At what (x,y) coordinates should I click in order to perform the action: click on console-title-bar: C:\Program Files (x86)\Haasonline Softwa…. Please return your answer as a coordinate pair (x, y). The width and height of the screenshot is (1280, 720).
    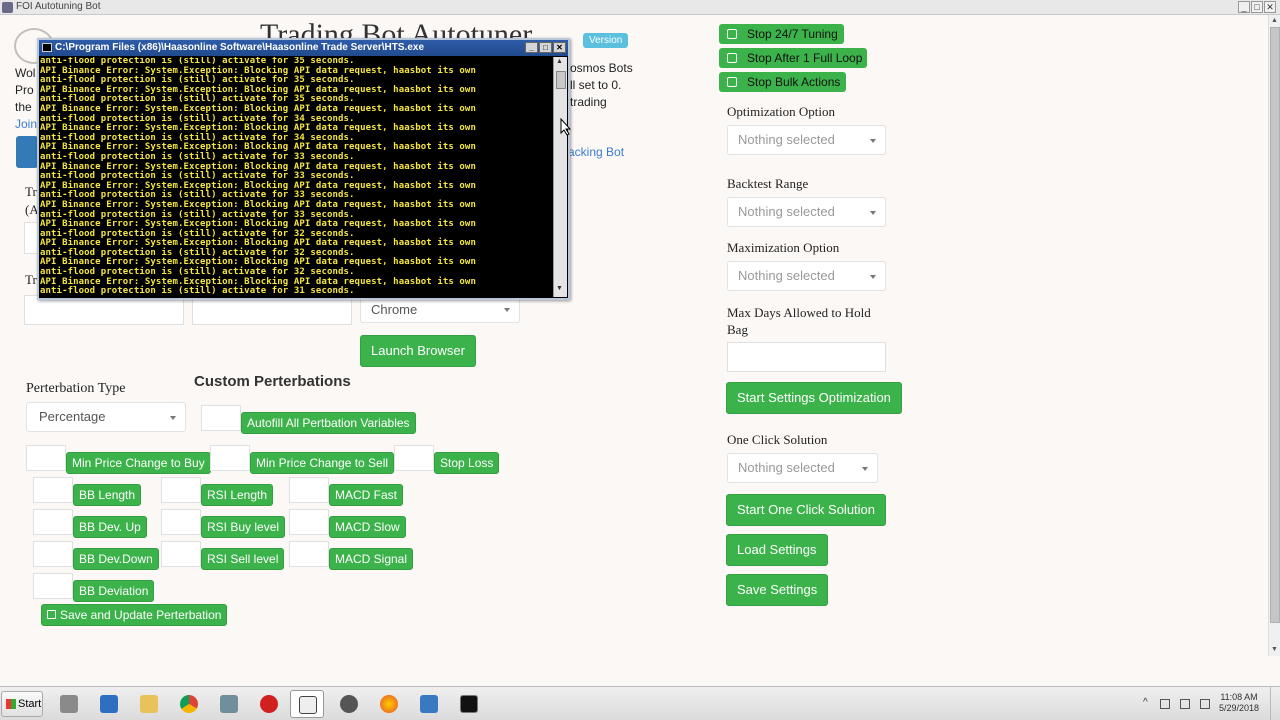
    Looking at the image, I should click on (303, 48).